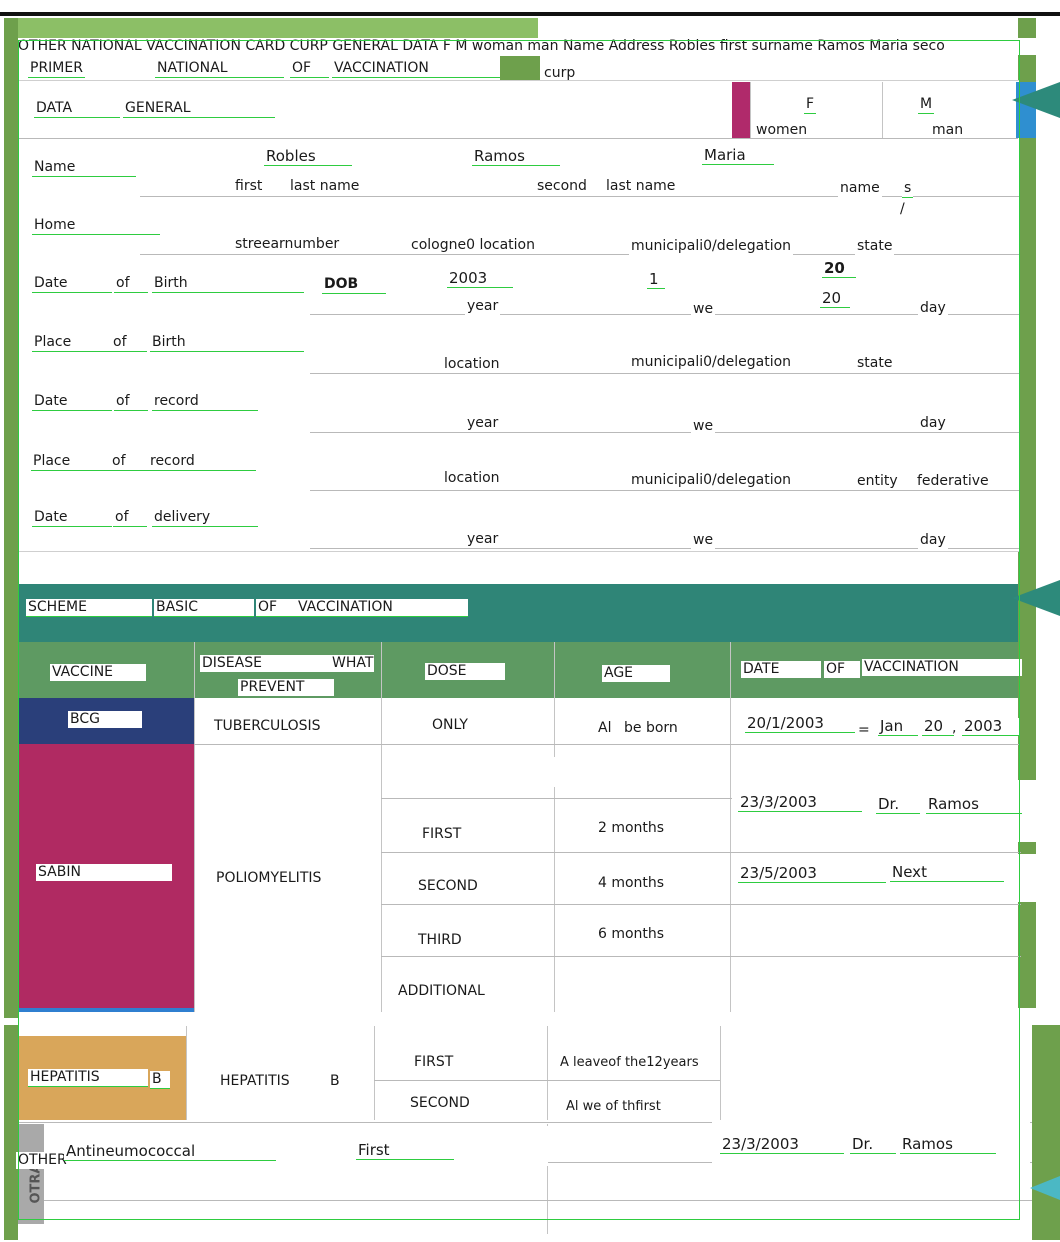 This screenshot has height=1242, width=1060. What do you see at coordinates (711, 246) in the screenshot?
I see `municipality-label: municipali0/delegation` at bounding box center [711, 246].